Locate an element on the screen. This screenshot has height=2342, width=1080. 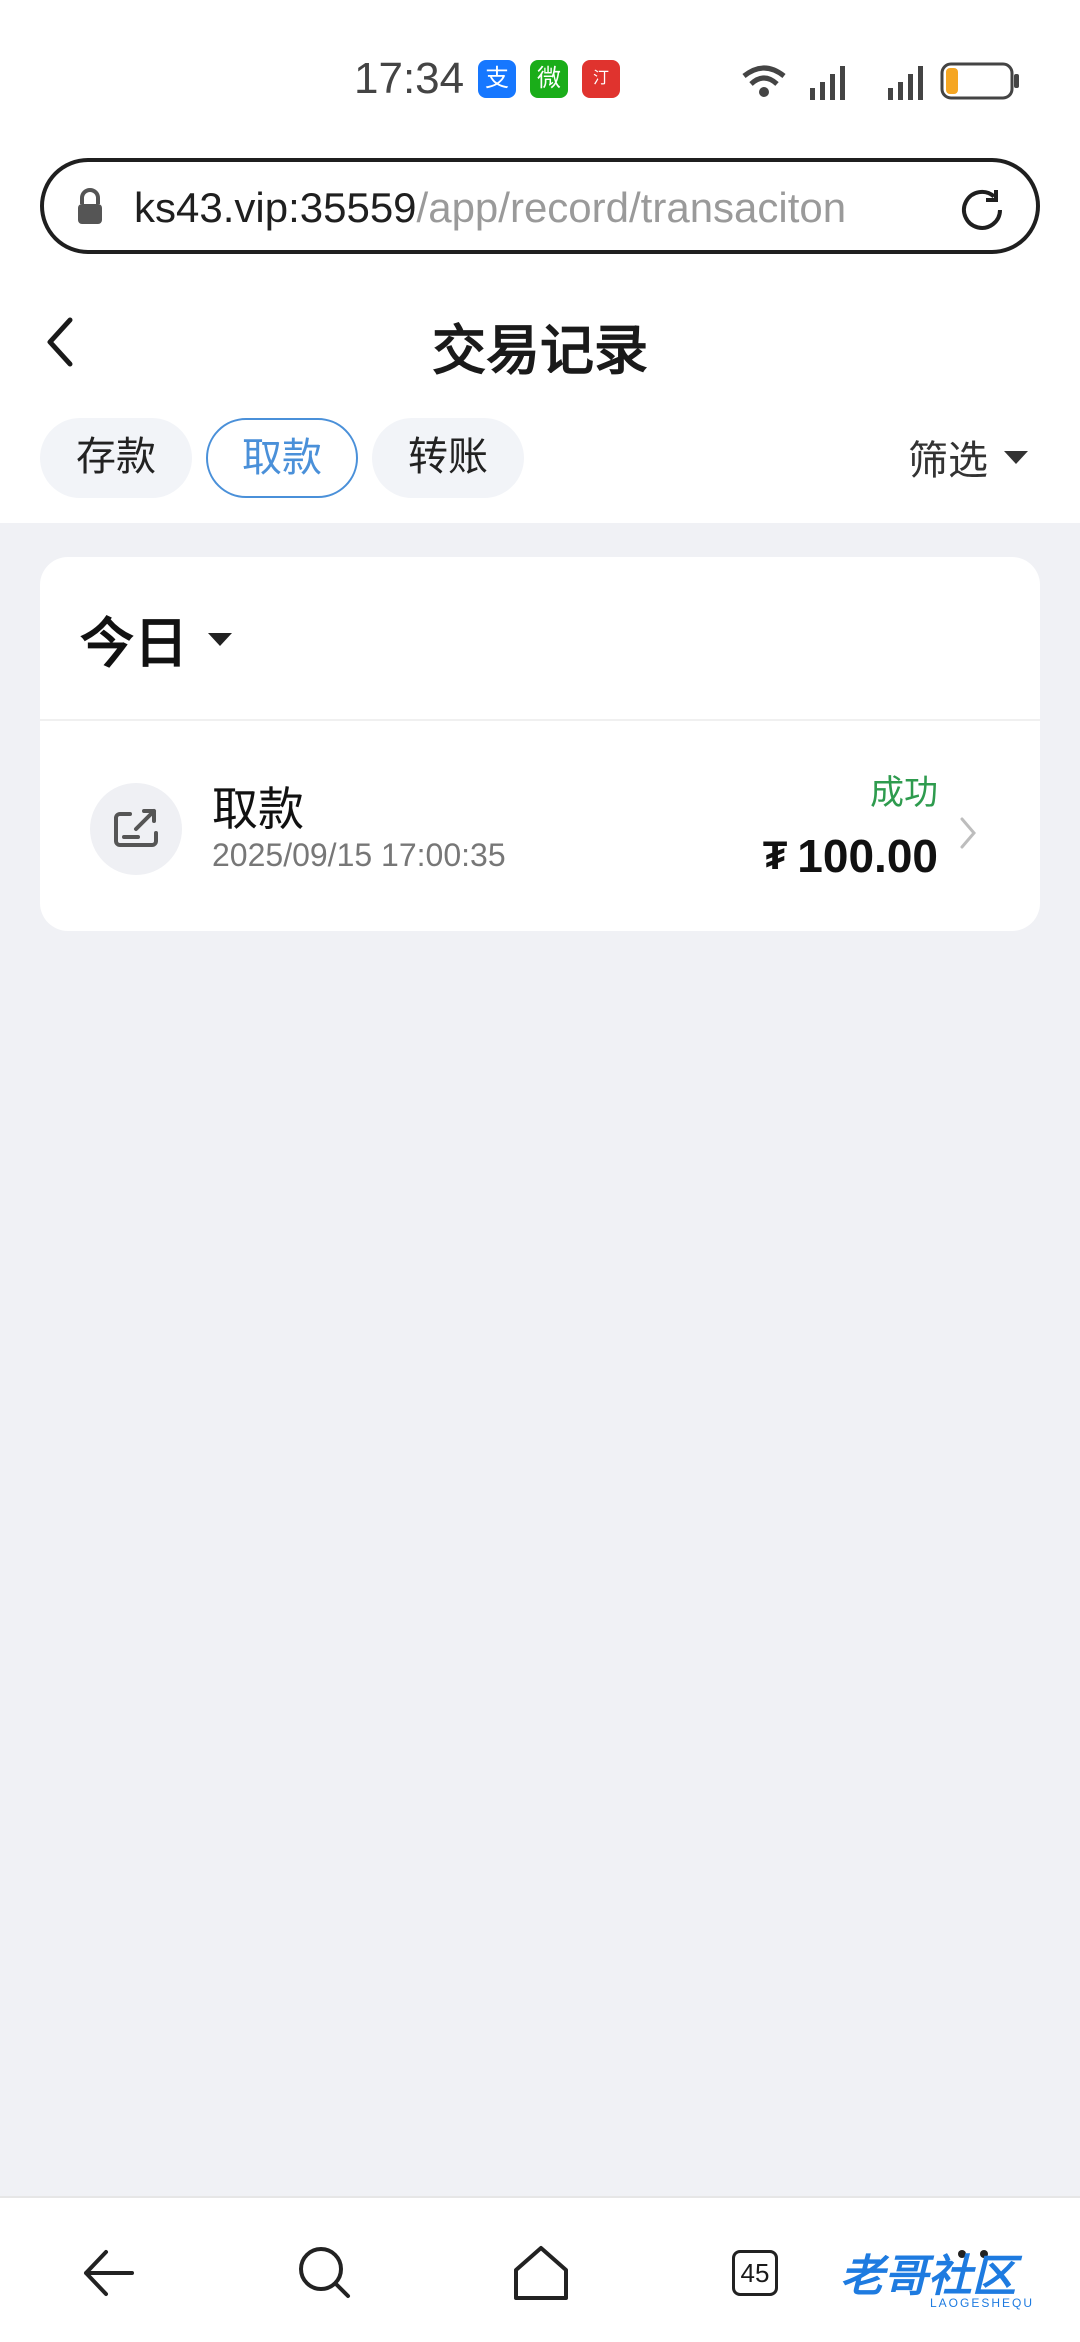
nav-back-icon is located at coordinates (107, 2273).